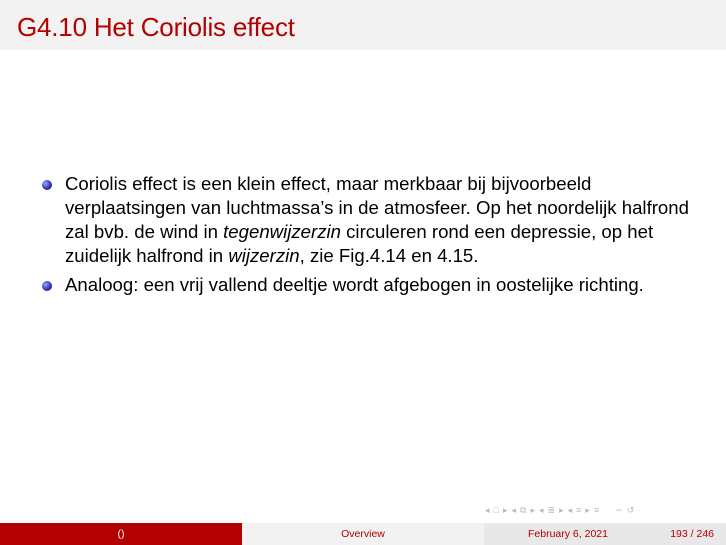  What do you see at coordinates (156, 27) in the screenshot?
I see `slide-title: G4.10 Het Coriolis effect` at bounding box center [156, 27].